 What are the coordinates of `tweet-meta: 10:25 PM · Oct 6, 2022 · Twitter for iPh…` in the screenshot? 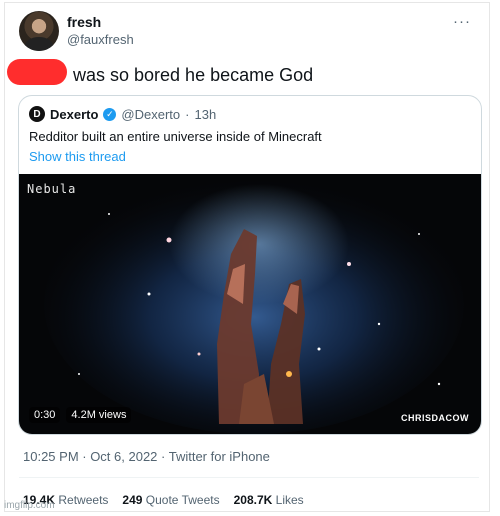 It's located at (146, 456).